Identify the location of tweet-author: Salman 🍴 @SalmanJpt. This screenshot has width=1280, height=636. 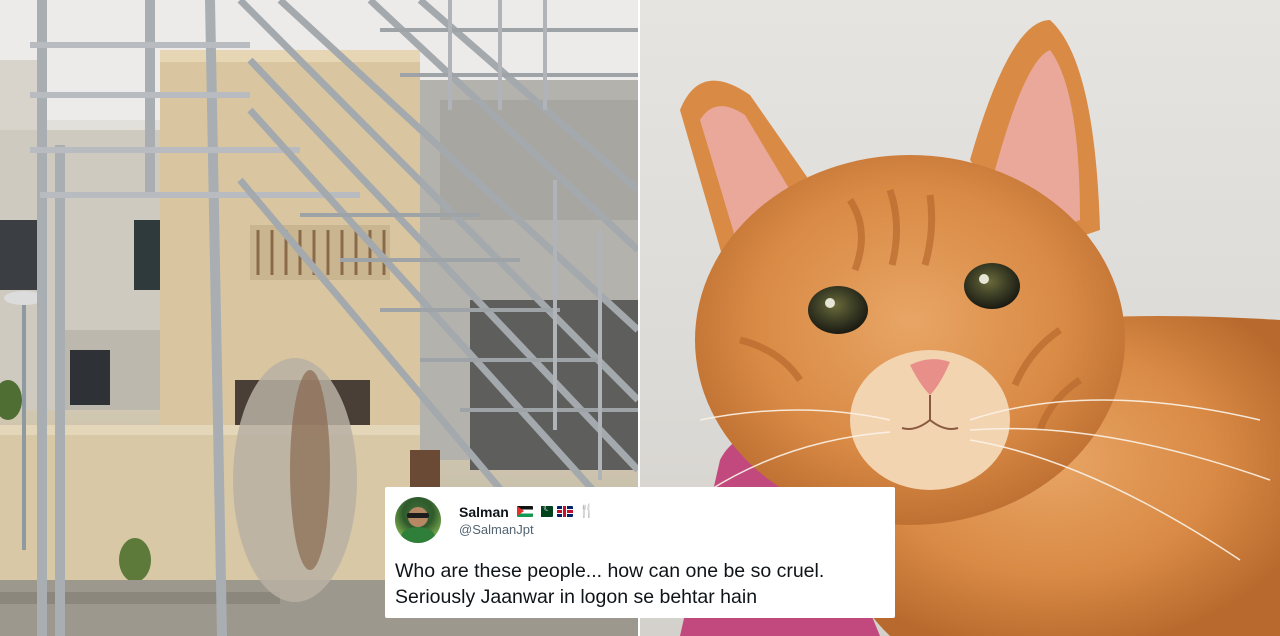
(527, 520).